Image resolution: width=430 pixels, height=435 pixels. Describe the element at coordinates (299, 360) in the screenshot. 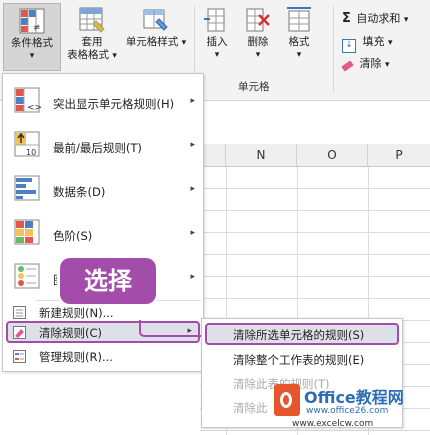

I see `clear-sheet-label: 清除整个工作表的规则(E)` at that location.